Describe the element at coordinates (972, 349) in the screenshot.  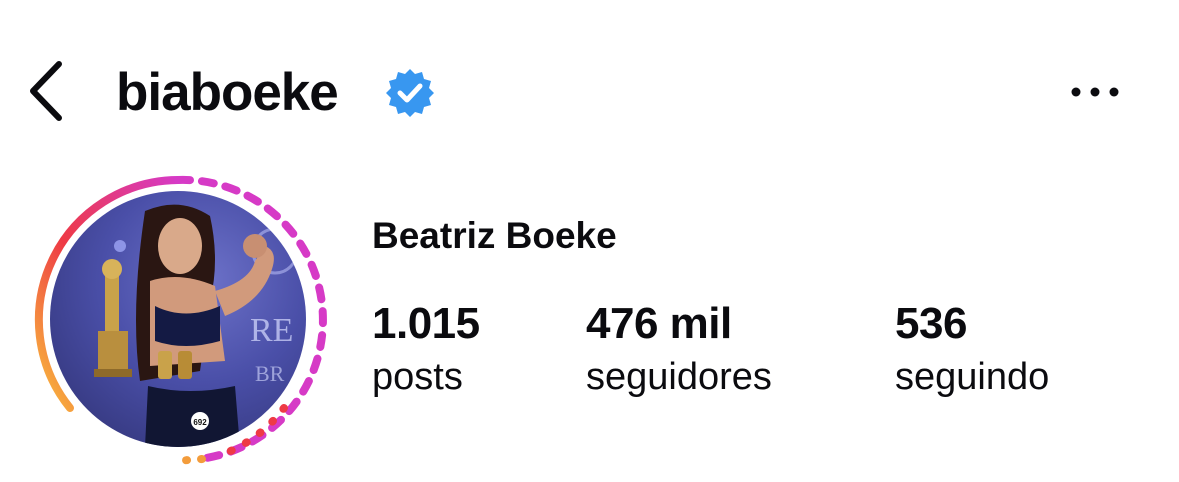
I see `stat-following: 536 seguindo` at that location.